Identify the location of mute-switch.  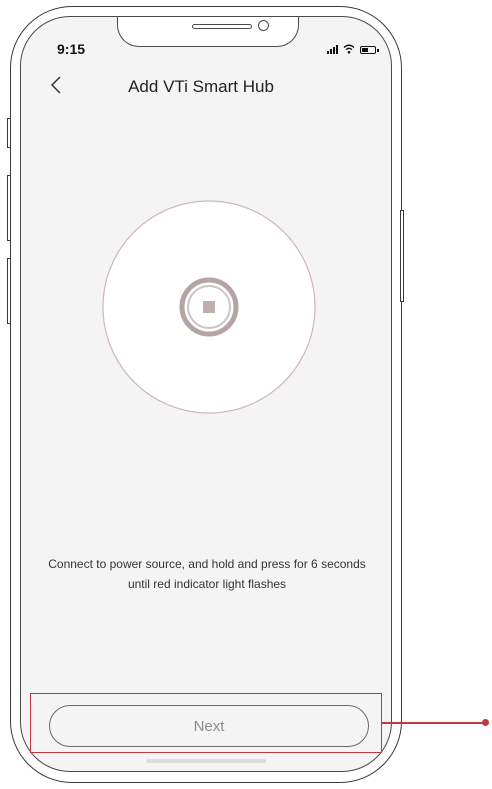
(9, 133).